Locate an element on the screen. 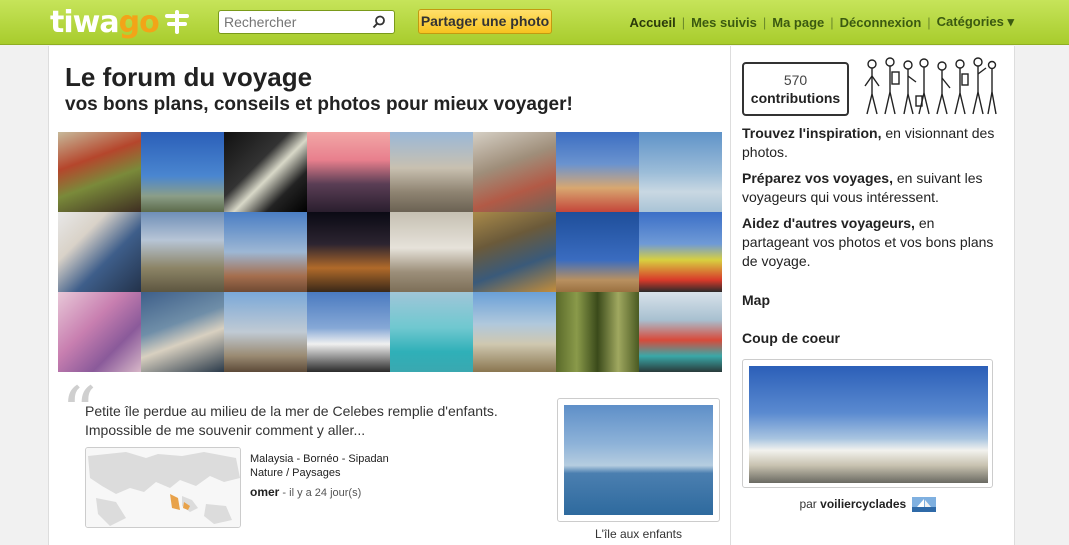 This screenshot has height=545, width=1069. world-map-icon is located at coordinates (163, 487).